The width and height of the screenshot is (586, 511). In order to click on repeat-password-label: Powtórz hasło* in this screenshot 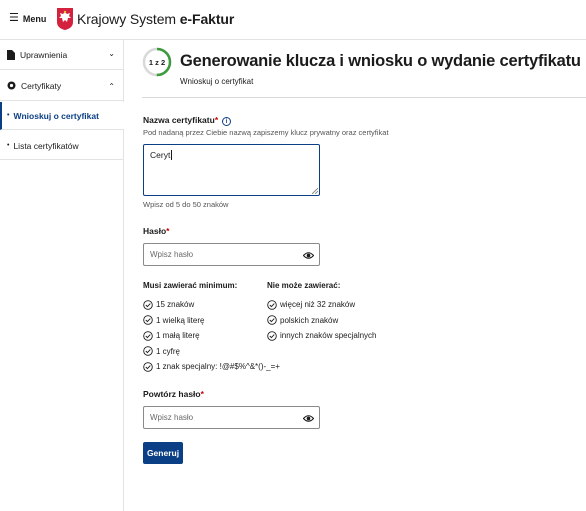, I will do `click(173, 394)`.